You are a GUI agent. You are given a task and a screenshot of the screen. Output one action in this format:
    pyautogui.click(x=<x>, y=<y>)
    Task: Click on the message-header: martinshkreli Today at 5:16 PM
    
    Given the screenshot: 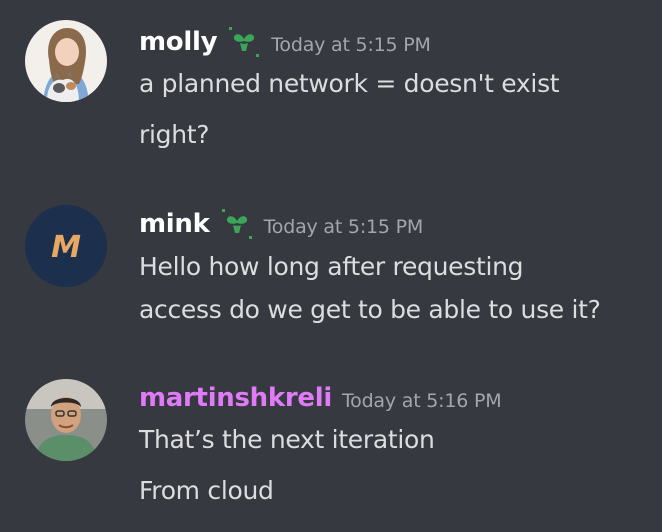 What is the action you would take?
    pyautogui.click(x=320, y=398)
    